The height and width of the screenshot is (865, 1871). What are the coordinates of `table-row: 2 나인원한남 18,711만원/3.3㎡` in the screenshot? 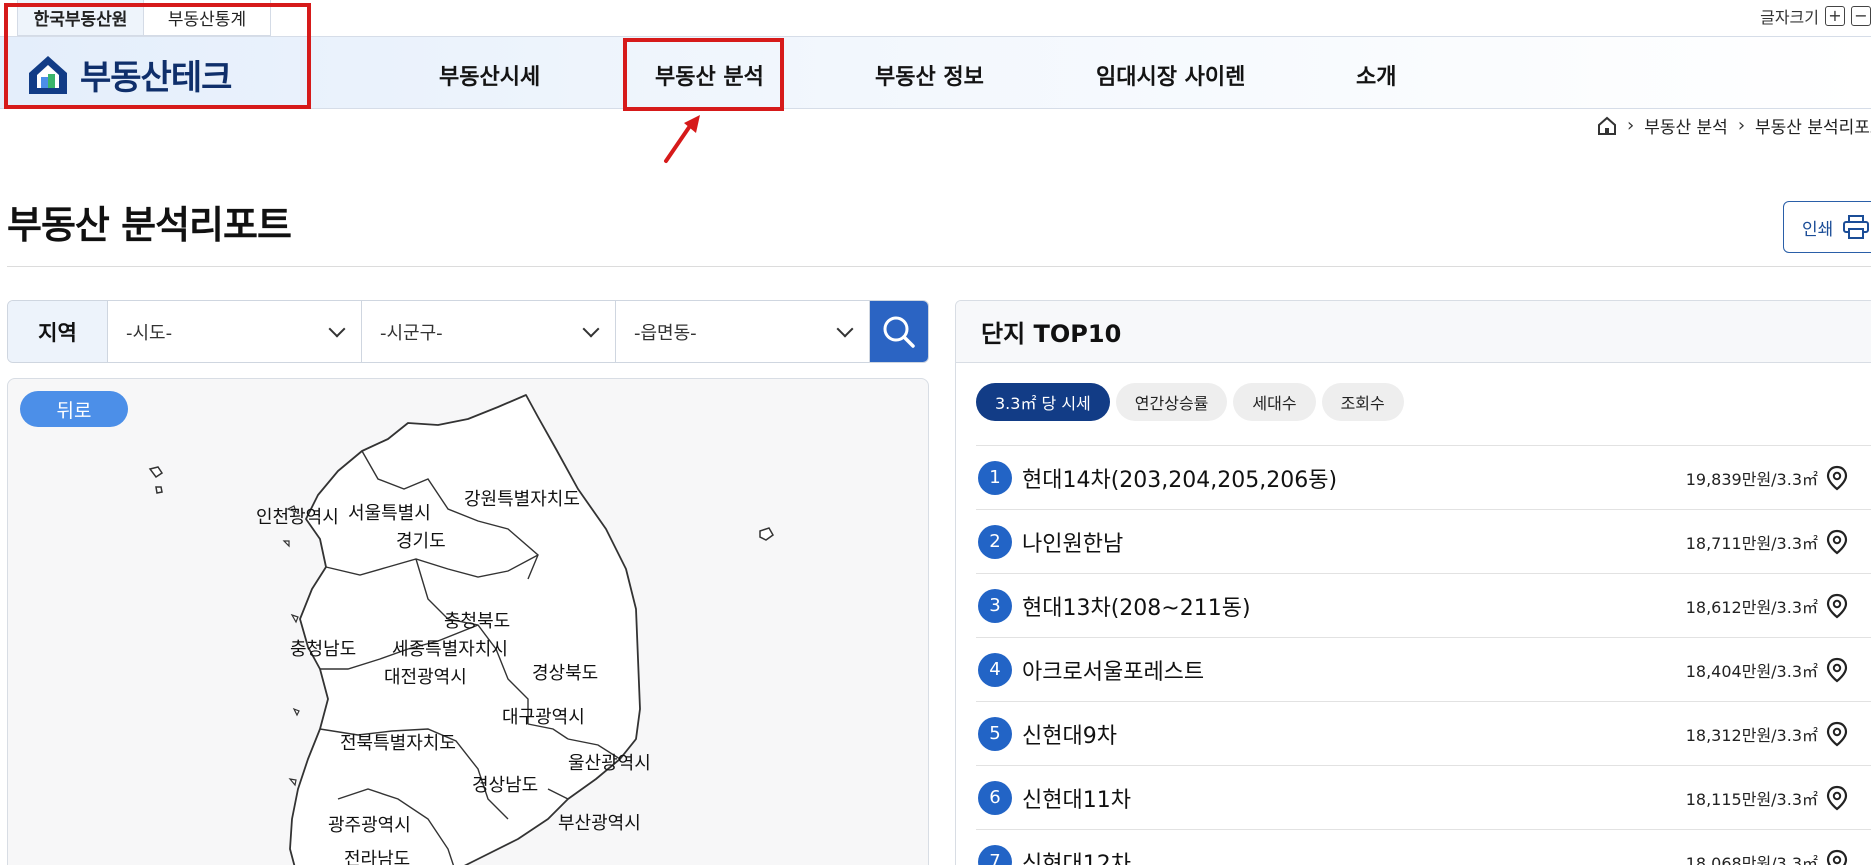 It's located at (1423, 542).